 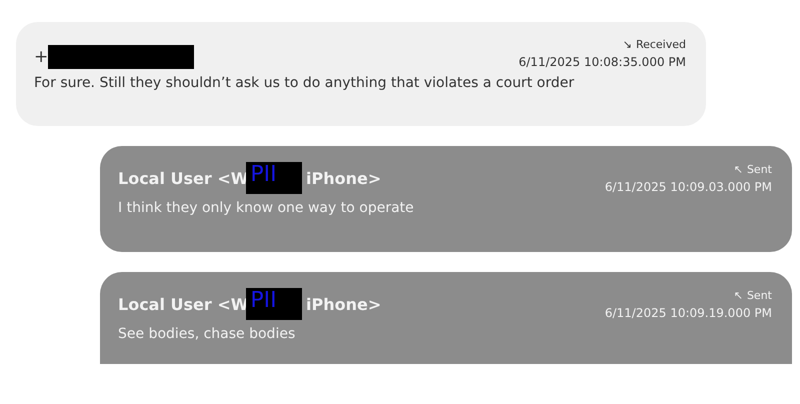 What do you see at coordinates (41, 57) in the screenshot?
I see `sender-name: +` at bounding box center [41, 57].